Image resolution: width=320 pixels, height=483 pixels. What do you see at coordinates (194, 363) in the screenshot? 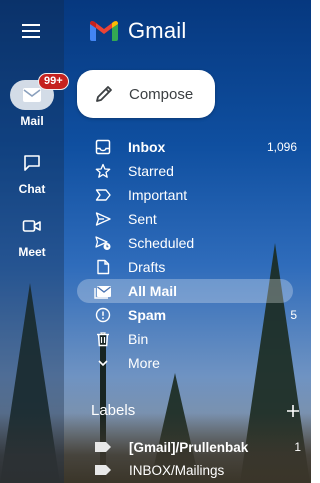
I see `nav-item-more: More` at bounding box center [194, 363].